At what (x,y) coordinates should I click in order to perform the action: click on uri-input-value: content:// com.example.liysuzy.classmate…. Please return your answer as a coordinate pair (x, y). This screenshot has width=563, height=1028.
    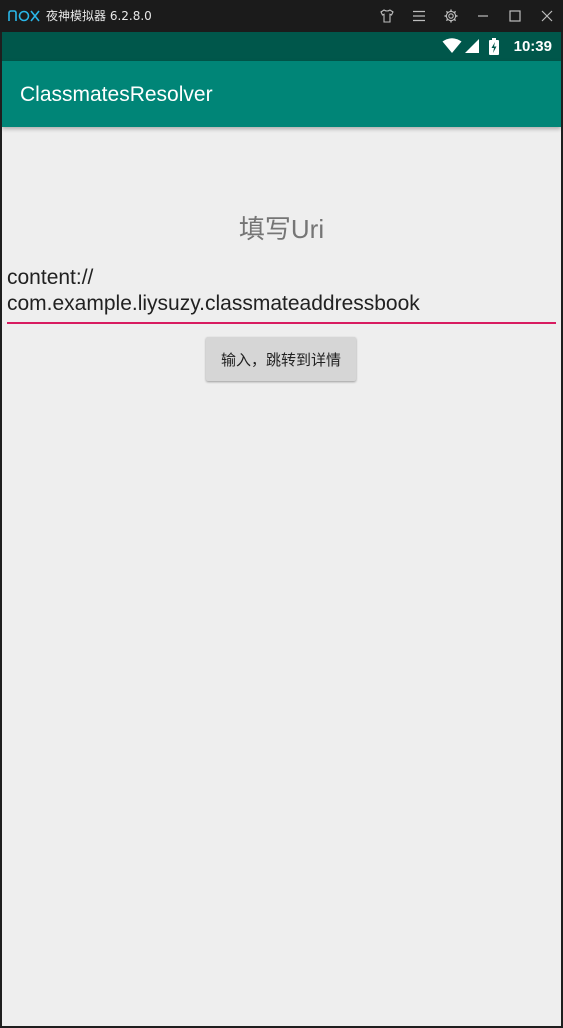
    Looking at the image, I should click on (281, 290).